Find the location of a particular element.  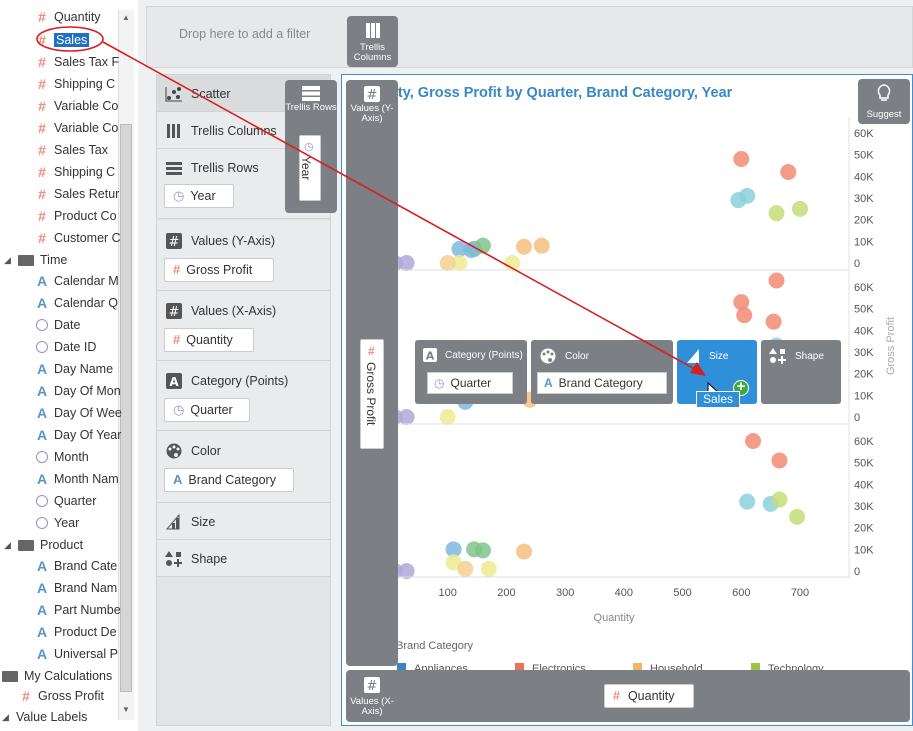

pill-label: Quarter is located at coordinates (471, 383).